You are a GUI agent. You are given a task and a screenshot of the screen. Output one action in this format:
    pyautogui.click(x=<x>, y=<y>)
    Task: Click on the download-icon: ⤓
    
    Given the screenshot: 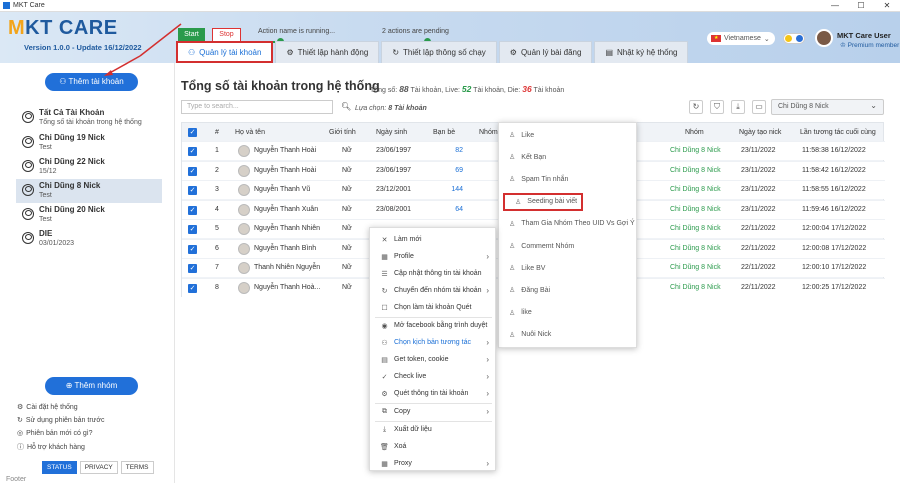 What is the action you would take?
    pyautogui.click(x=738, y=107)
    